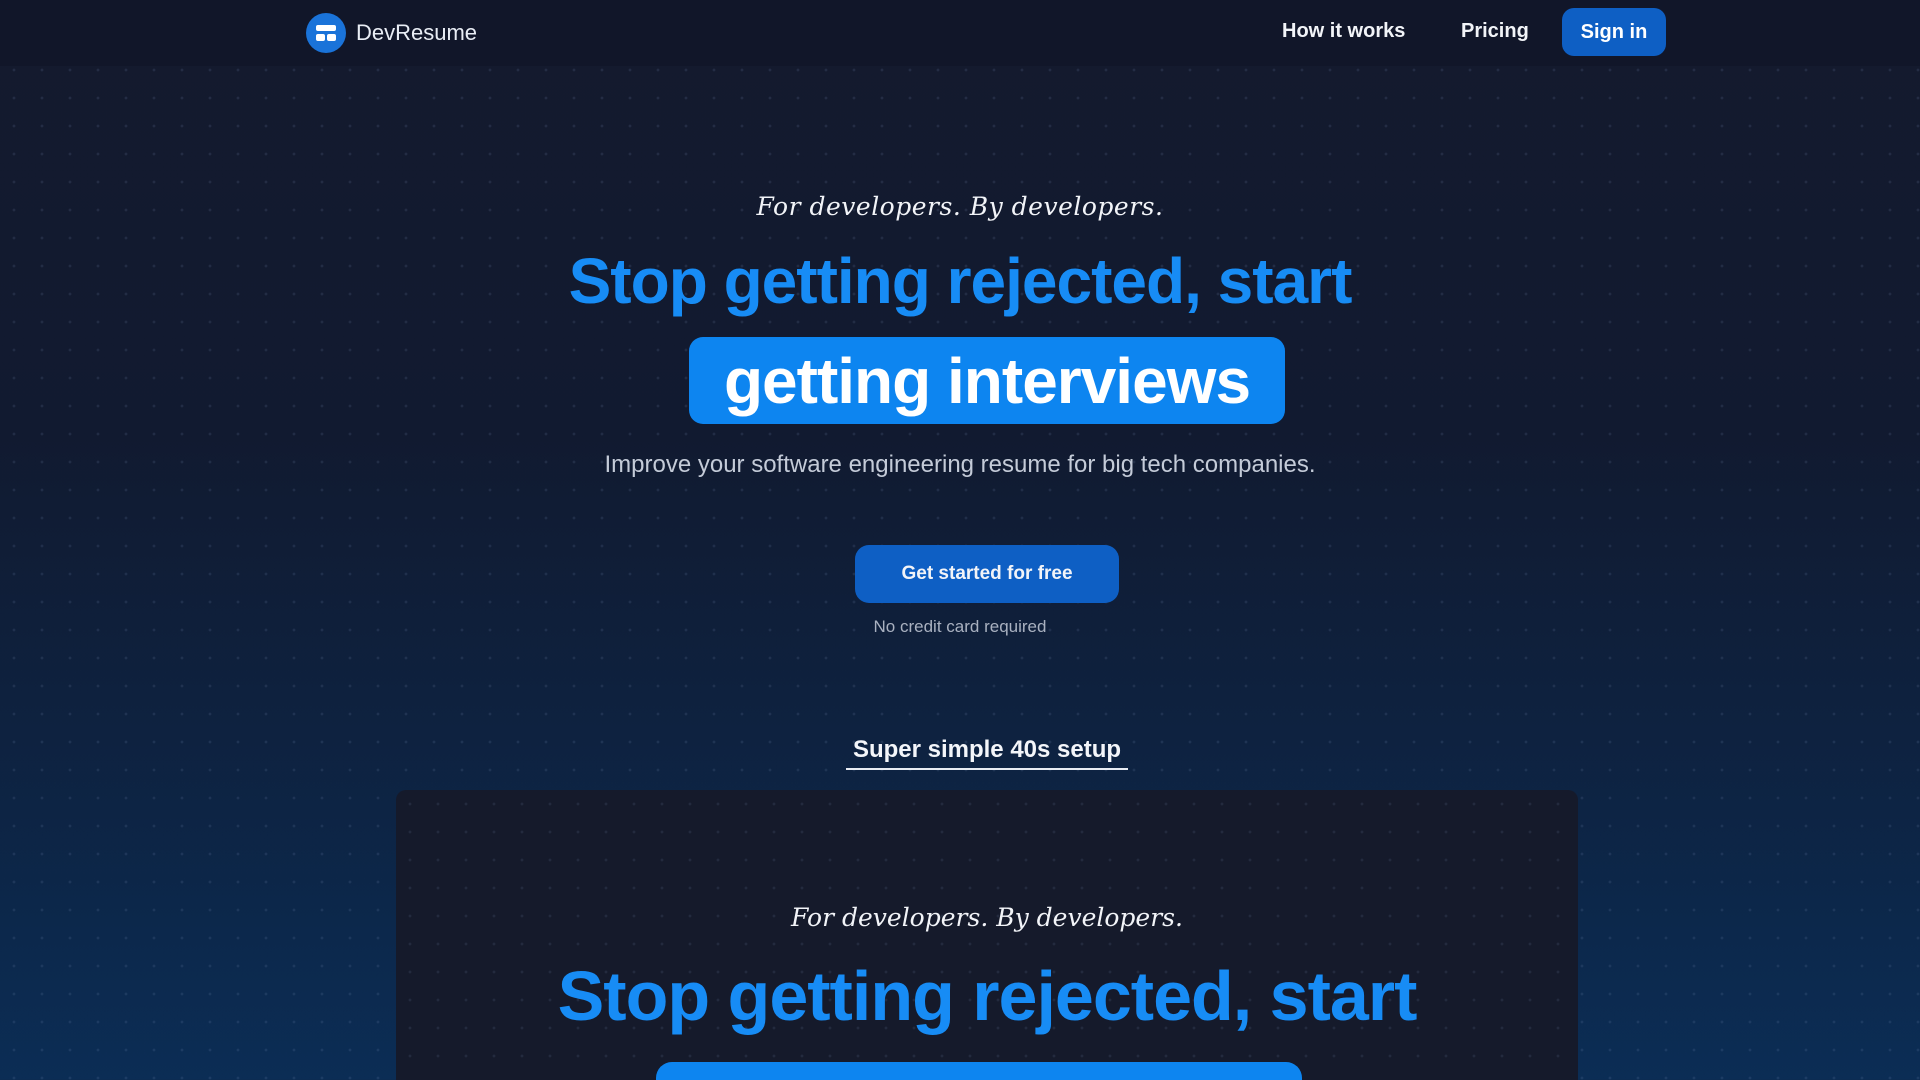  Describe the element at coordinates (960, 281) in the screenshot. I see `hero-headline-line1: Stop getting rejected, start` at that location.